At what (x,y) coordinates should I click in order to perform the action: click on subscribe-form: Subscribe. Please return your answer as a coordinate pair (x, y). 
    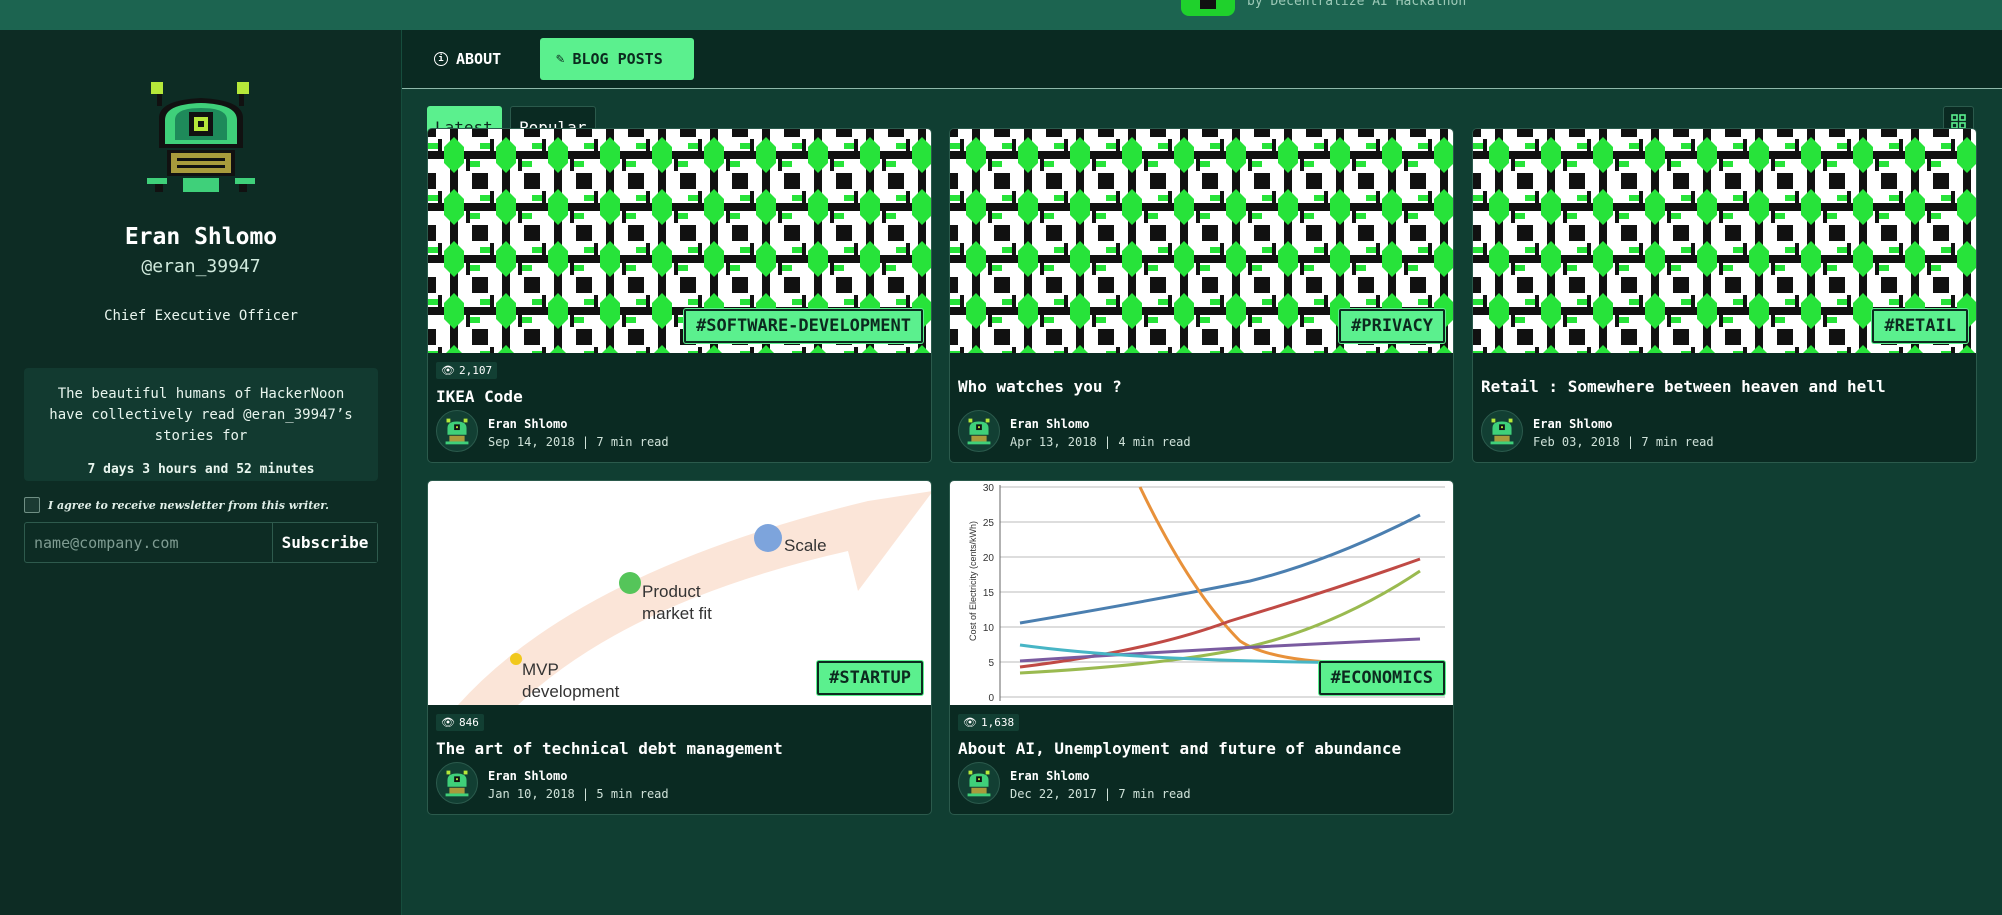
    Looking at the image, I should click on (201, 542).